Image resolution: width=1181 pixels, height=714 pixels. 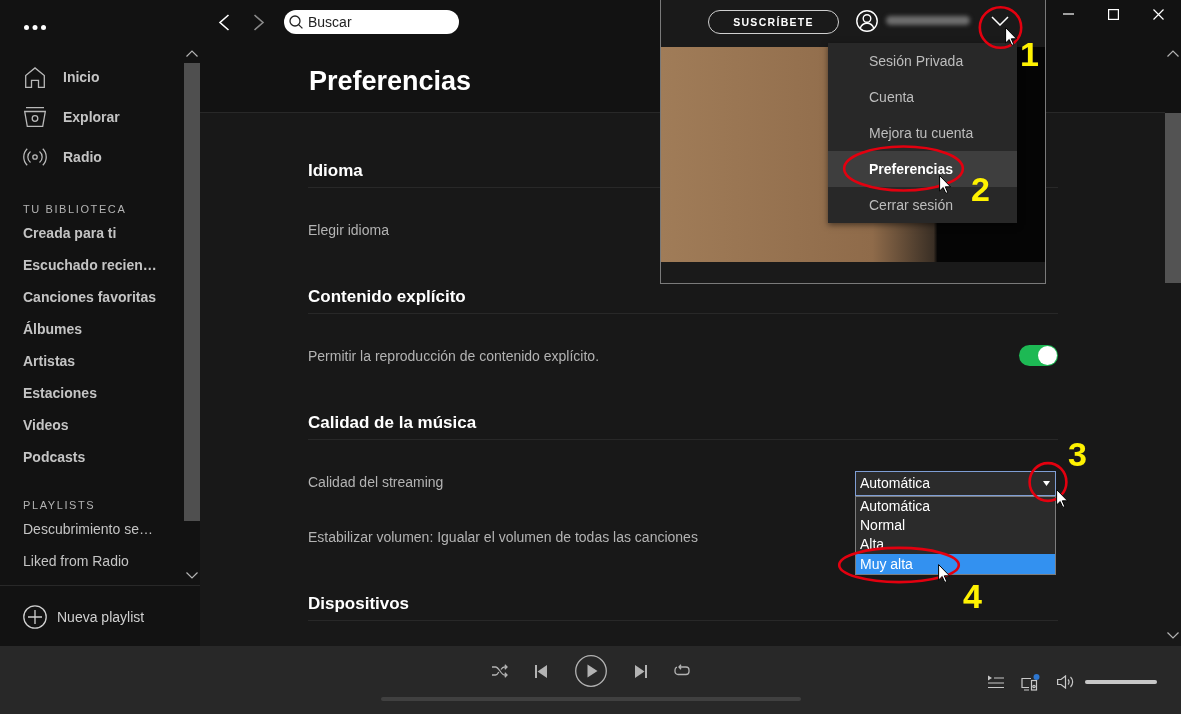 What do you see at coordinates (98, 157) in the screenshot?
I see `nav-item: Radio` at bounding box center [98, 157].